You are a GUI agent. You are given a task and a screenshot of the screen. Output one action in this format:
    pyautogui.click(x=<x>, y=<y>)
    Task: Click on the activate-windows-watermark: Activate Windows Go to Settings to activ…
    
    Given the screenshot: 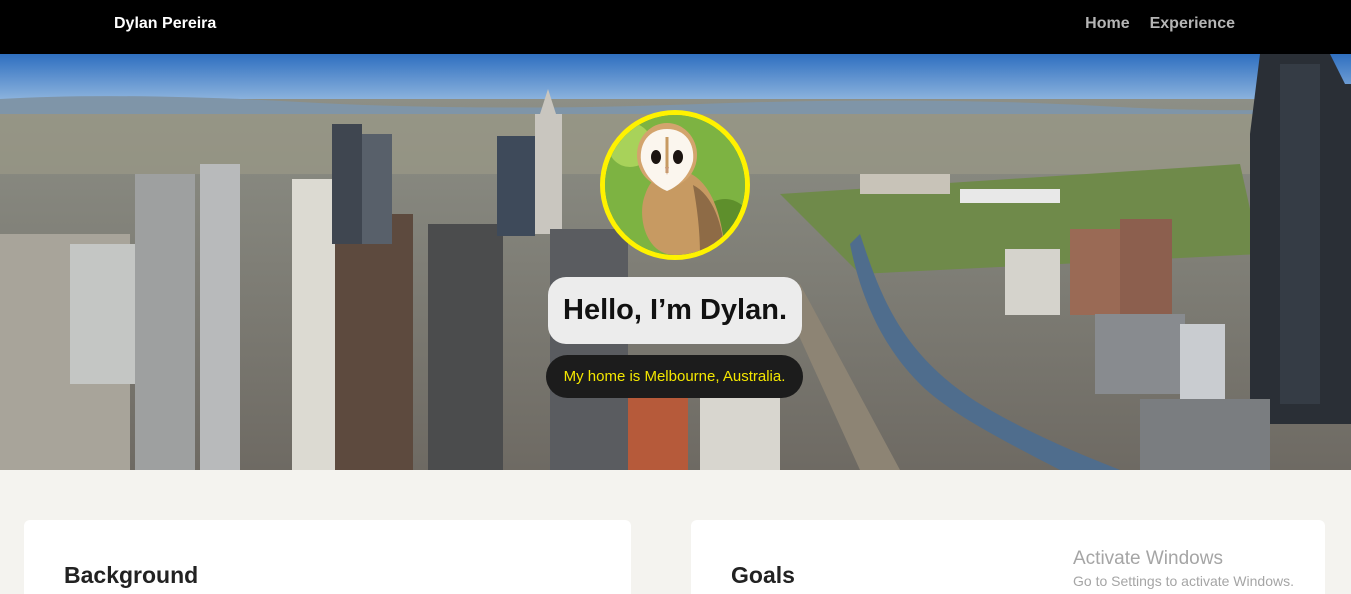 What is the action you would take?
    pyautogui.click(x=1183, y=568)
    